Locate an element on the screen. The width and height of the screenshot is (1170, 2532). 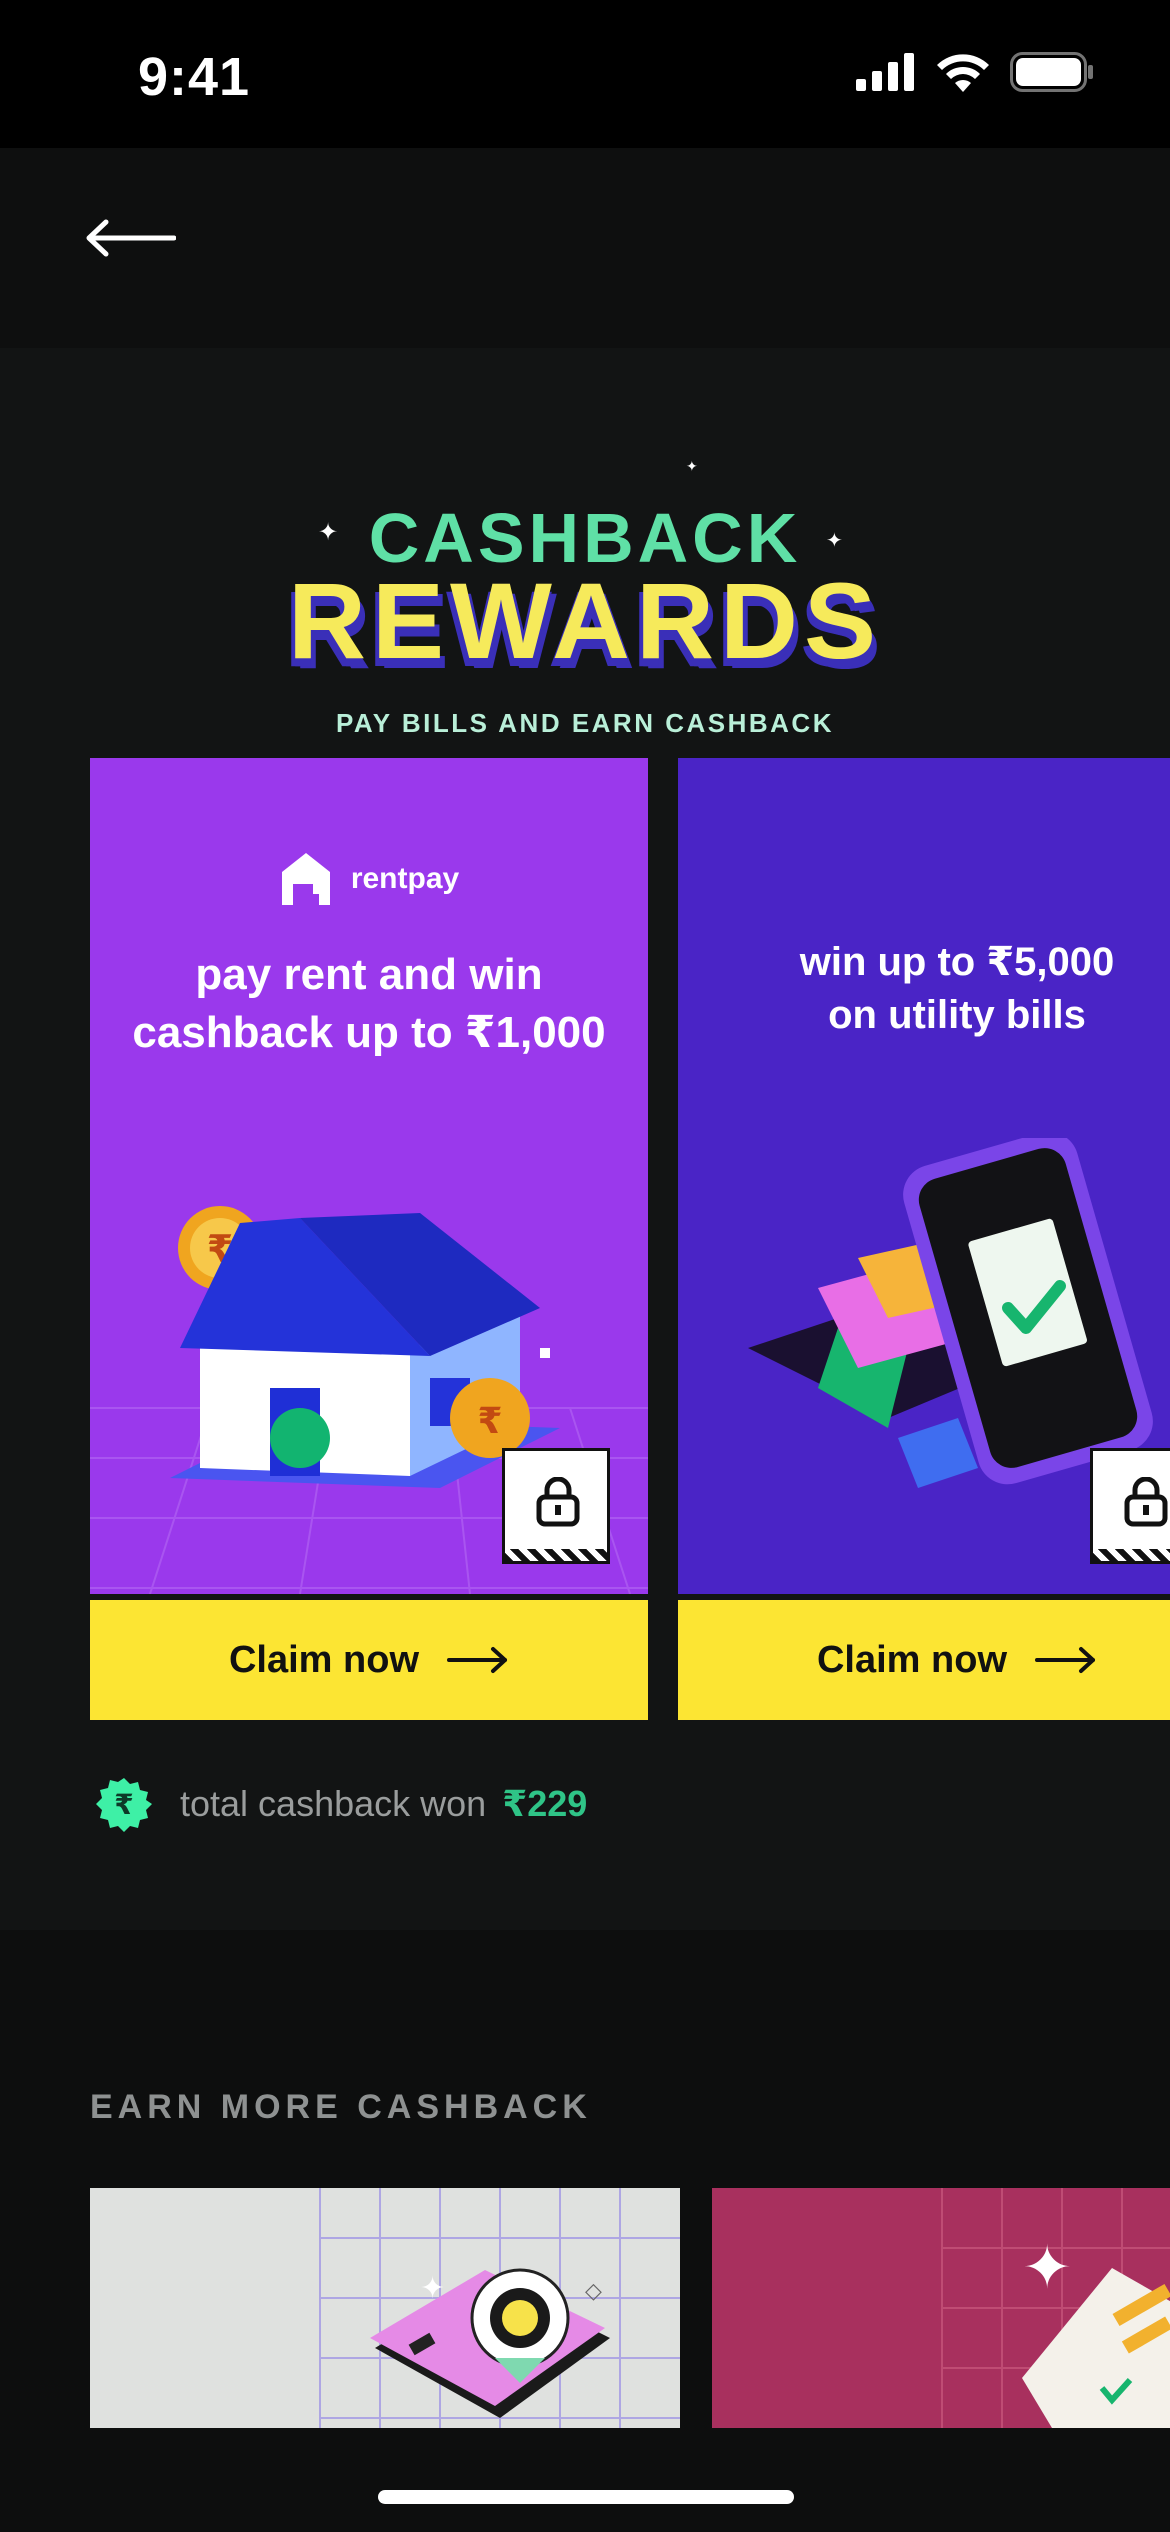
arrow-left-icon is located at coordinates (131, 238).